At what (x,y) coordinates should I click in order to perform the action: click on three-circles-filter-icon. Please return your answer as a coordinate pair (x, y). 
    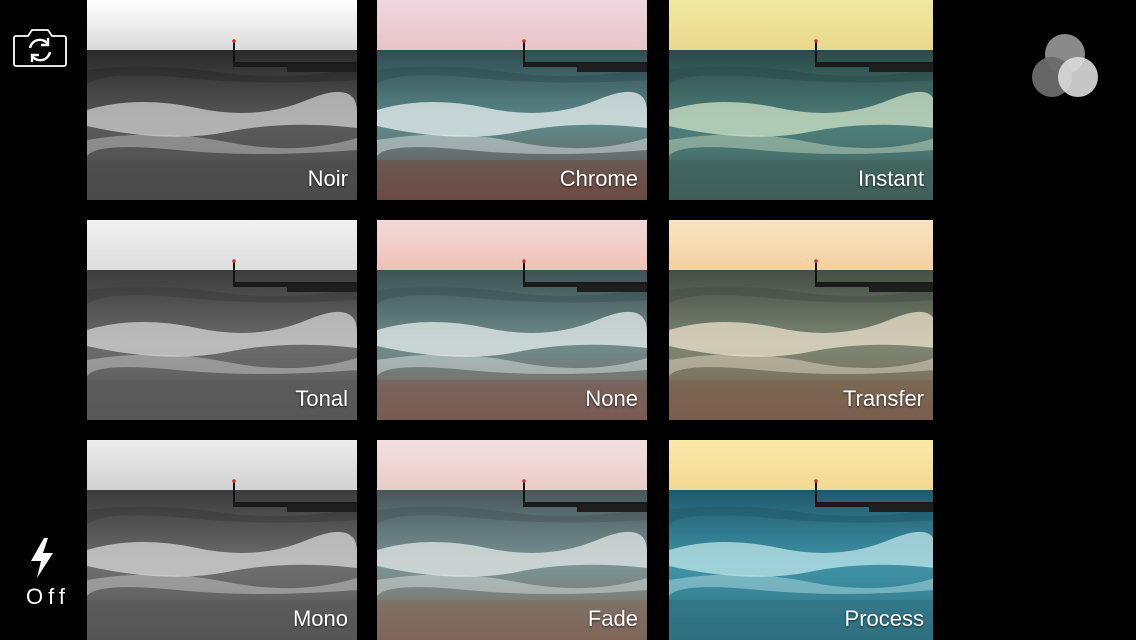
    Looking at the image, I should click on (1065, 65).